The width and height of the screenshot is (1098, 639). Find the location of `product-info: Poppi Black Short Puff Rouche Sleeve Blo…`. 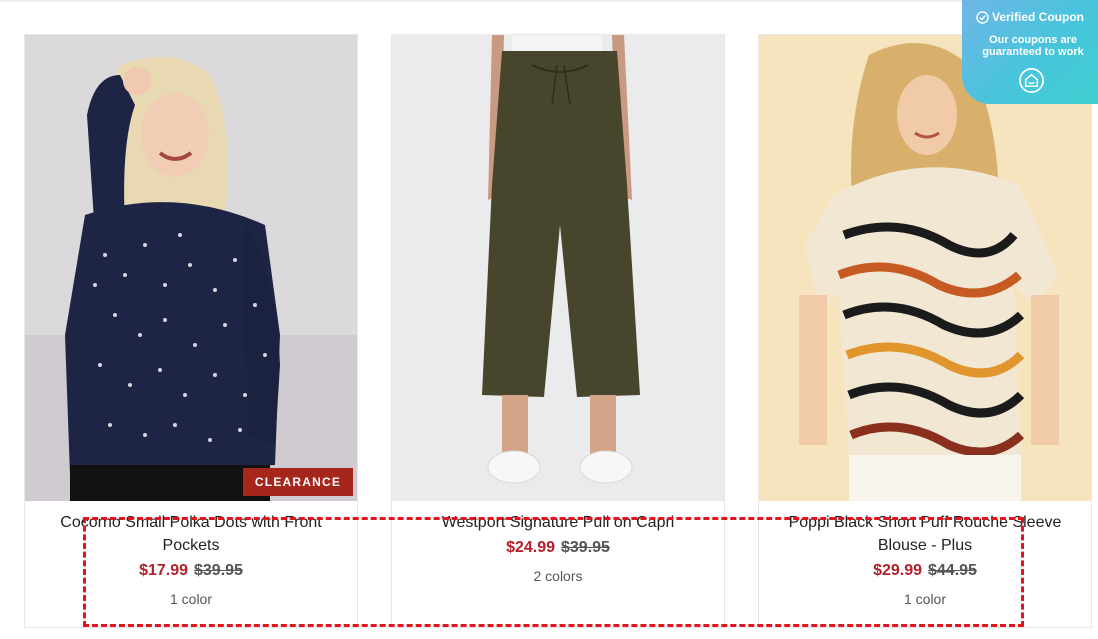

product-info: Poppi Black Short Puff Rouche Sleeve Blo… is located at coordinates (925, 560).